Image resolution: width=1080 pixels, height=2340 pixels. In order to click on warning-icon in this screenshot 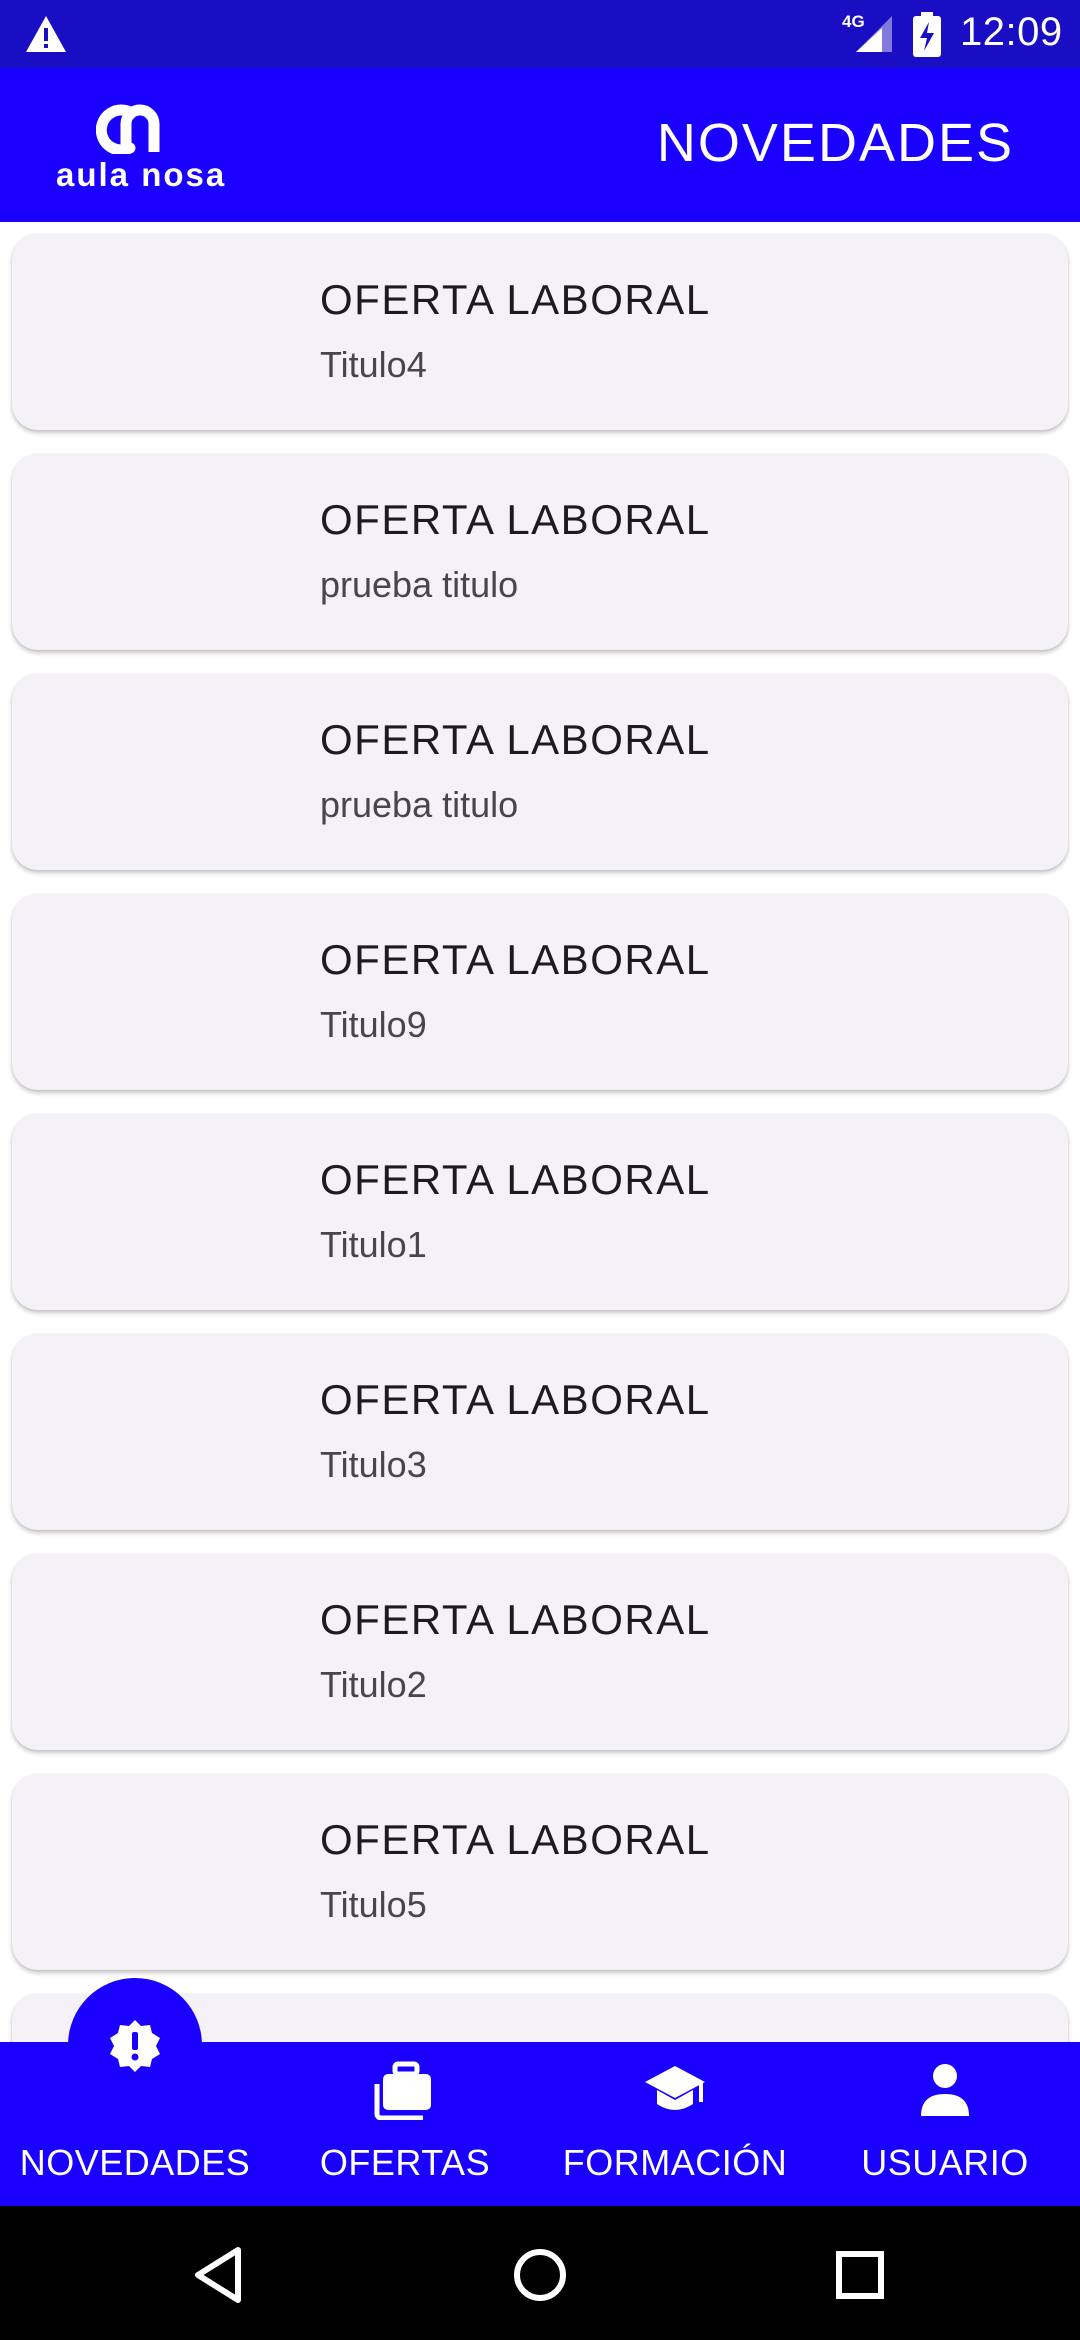, I will do `click(46, 34)`.